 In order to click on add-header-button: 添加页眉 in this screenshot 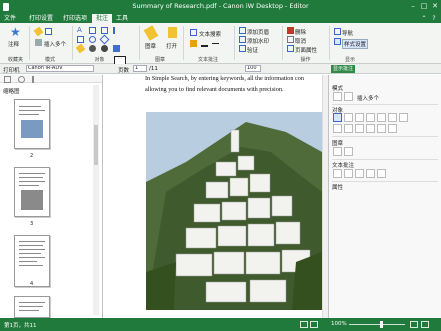, I will do `click(258, 32)`.